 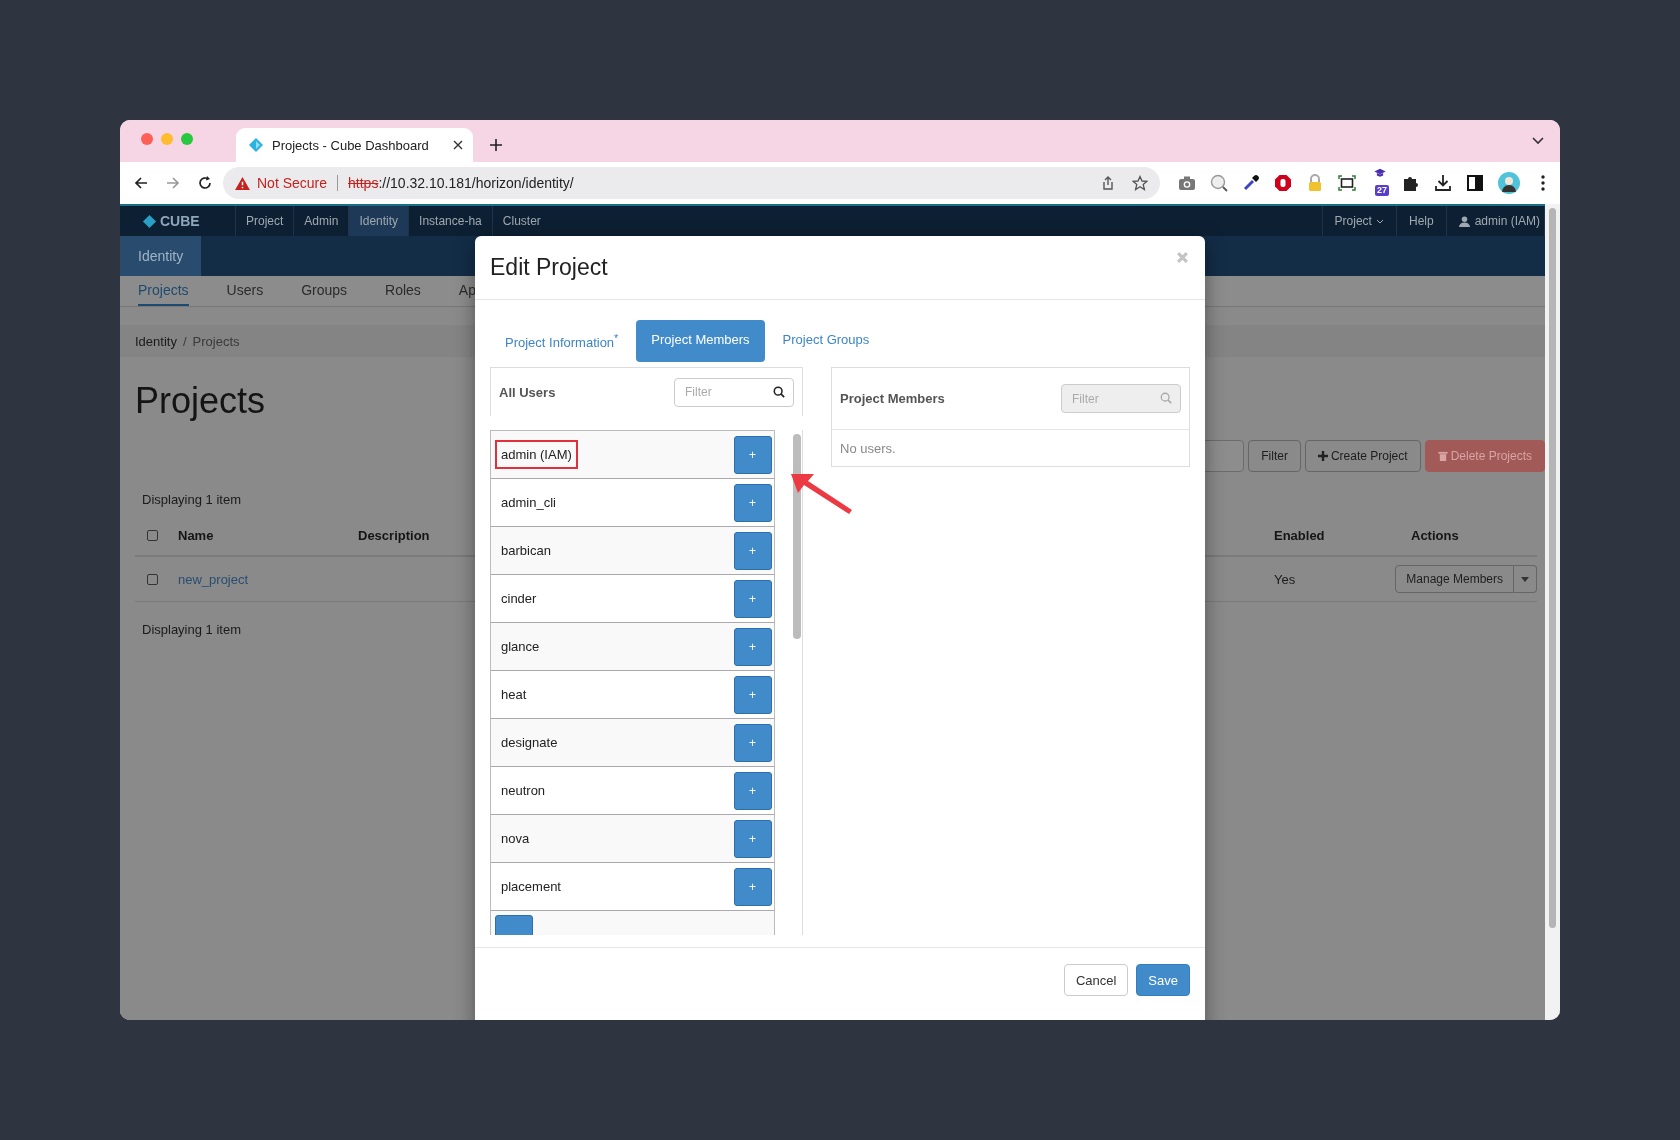 What do you see at coordinates (292, 183) in the screenshot?
I see `security-label: Not Secure` at bounding box center [292, 183].